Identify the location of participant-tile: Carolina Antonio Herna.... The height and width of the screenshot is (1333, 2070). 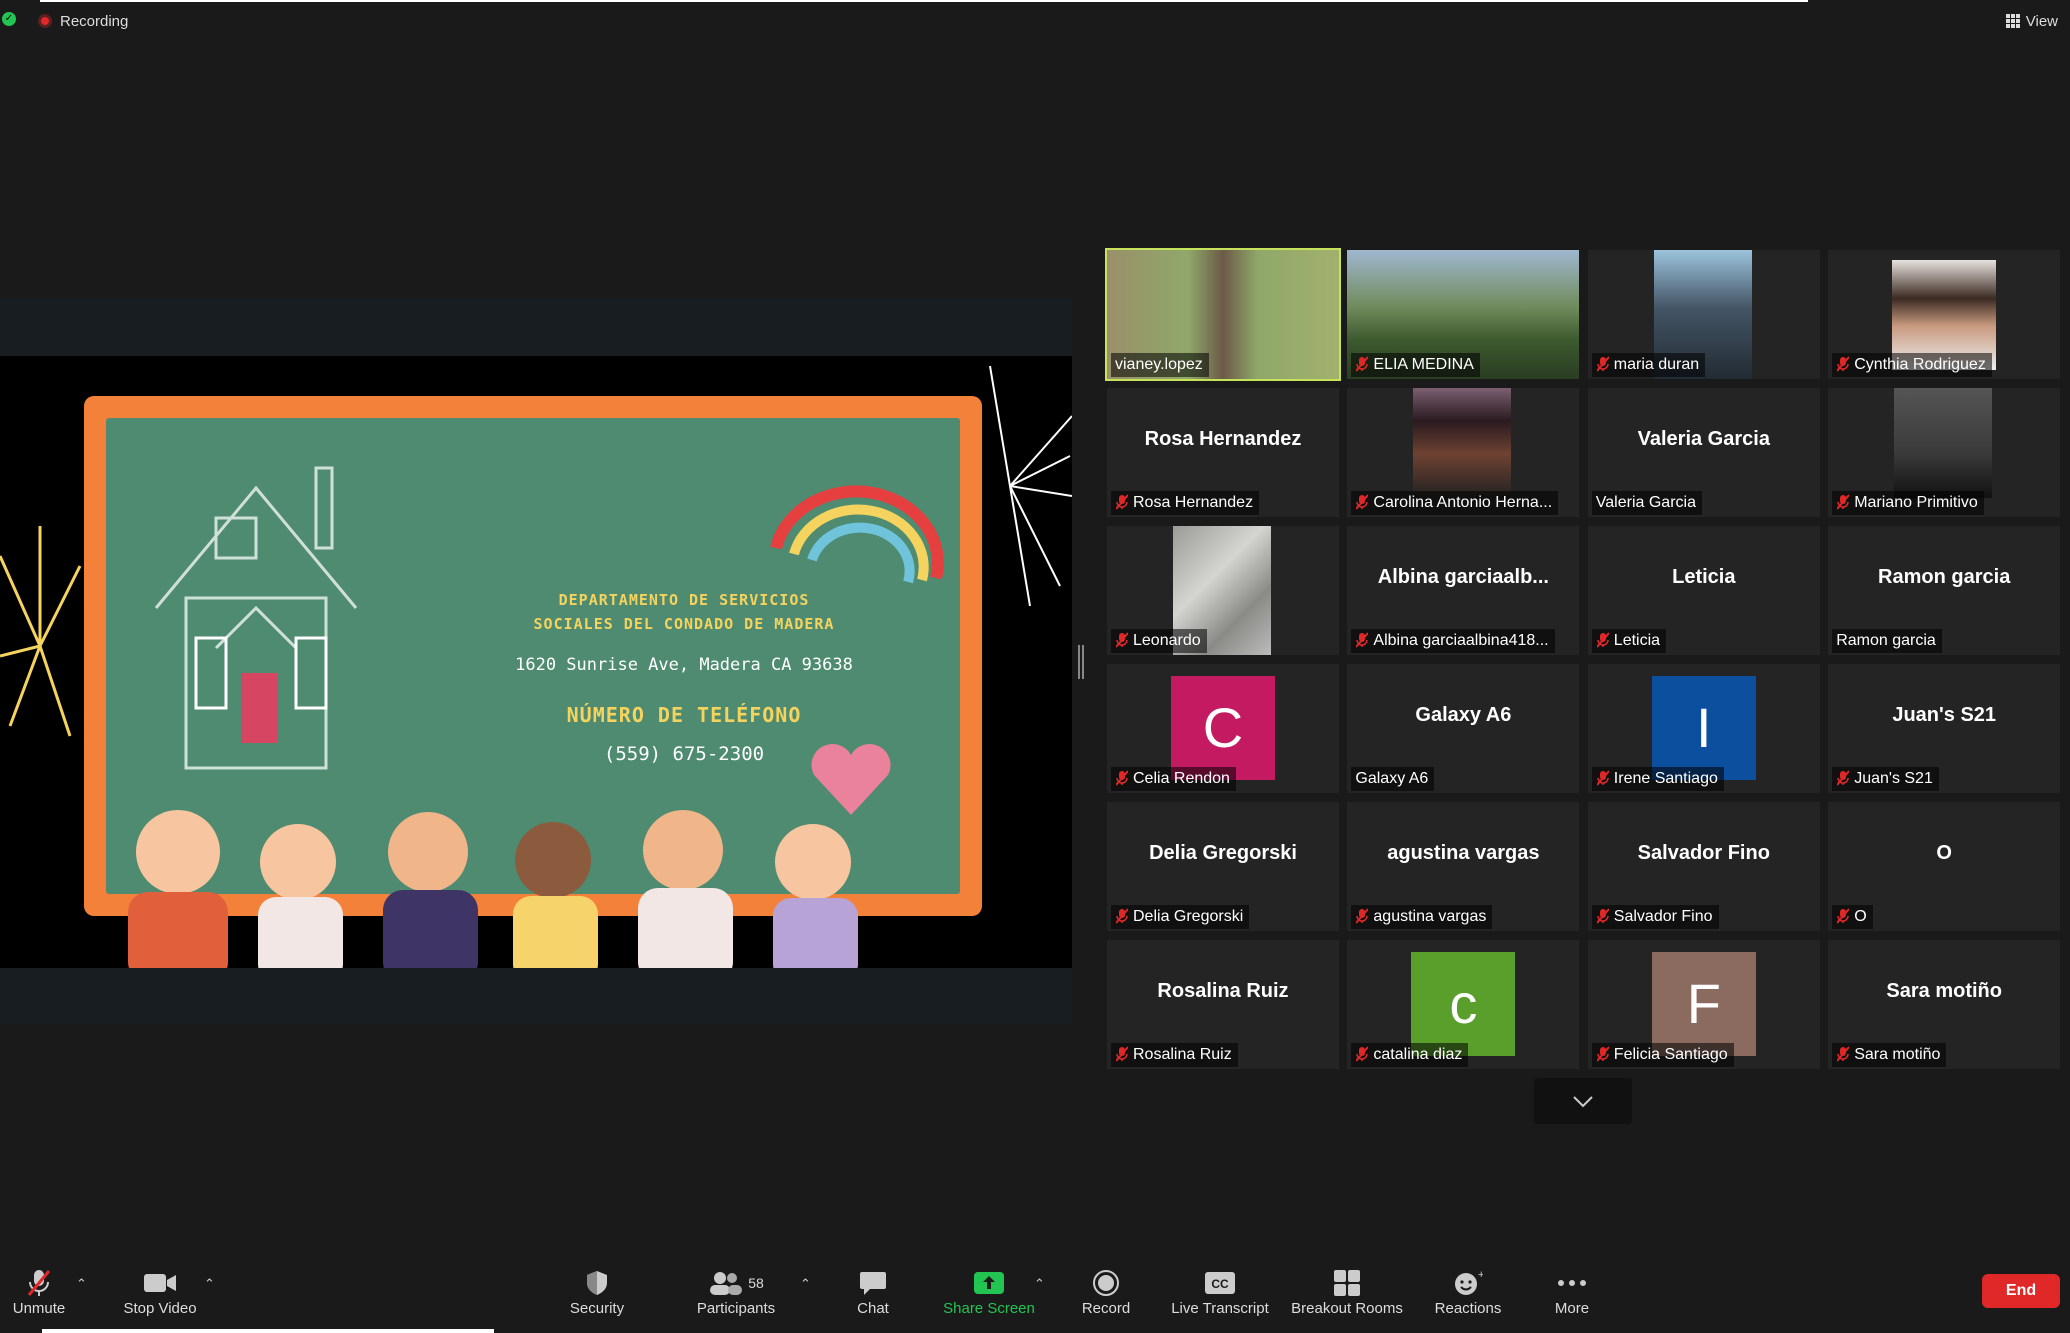
(1463, 452).